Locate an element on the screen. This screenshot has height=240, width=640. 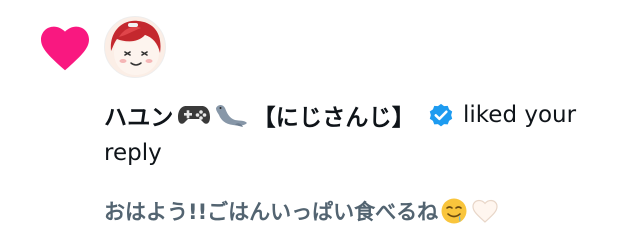
reply-preview: おはよう!!ごはんいっぱい食べるね is located at coordinates (301, 211).